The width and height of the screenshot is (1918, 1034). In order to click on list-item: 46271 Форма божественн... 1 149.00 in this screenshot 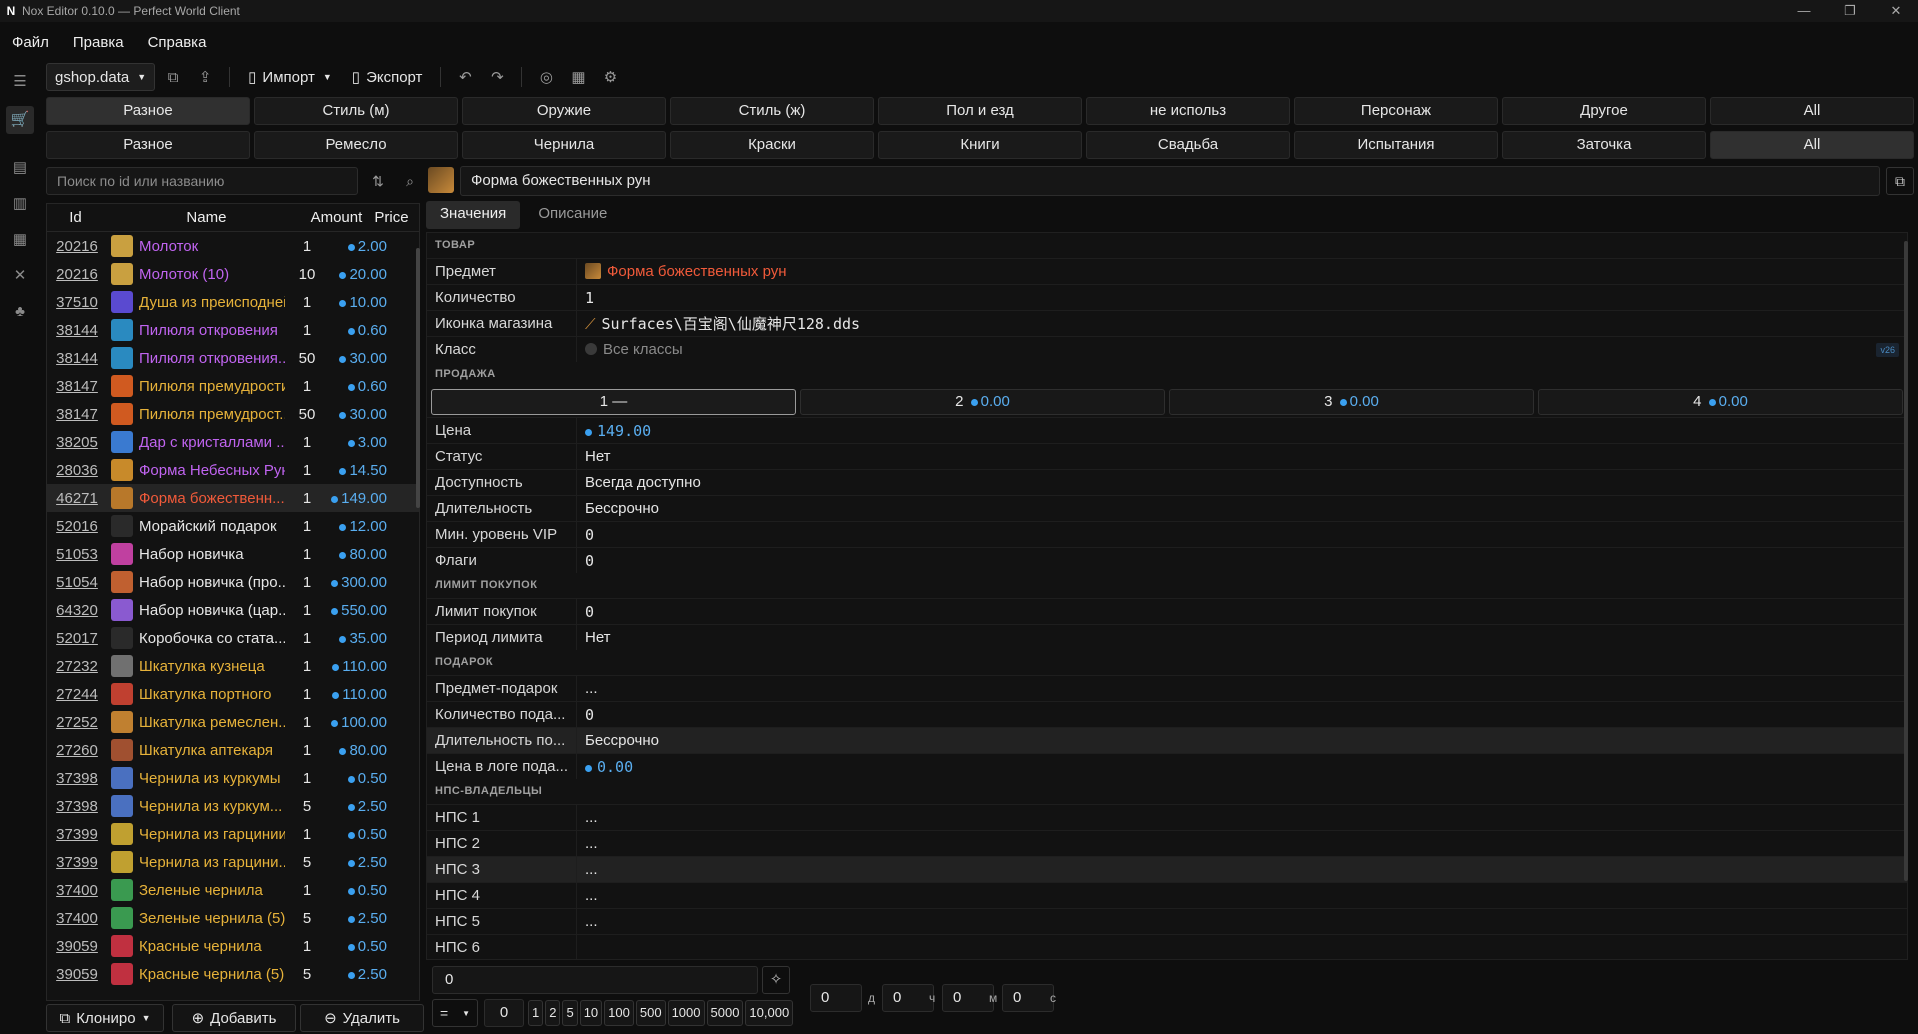, I will do `click(233, 498)`.